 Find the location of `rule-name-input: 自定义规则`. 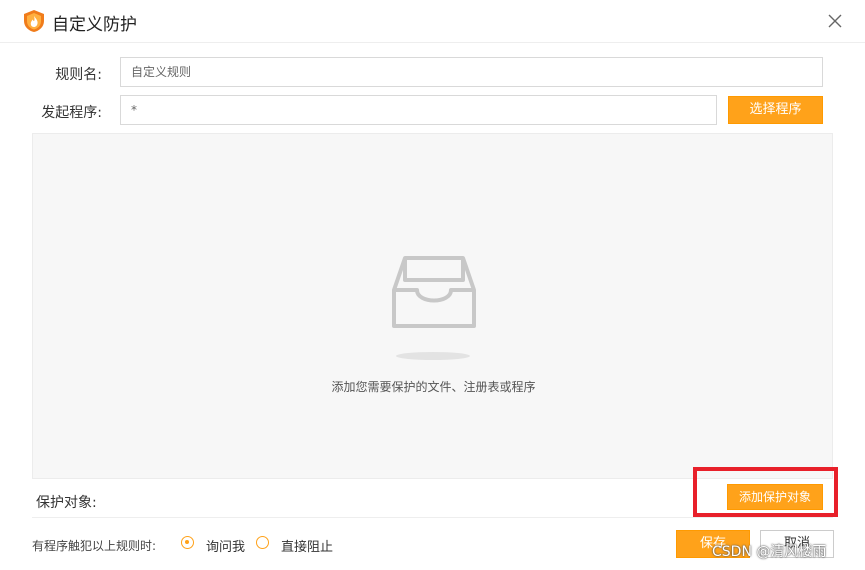

rule-name-input: 自定义规则 is located at coordinates (471, 72).